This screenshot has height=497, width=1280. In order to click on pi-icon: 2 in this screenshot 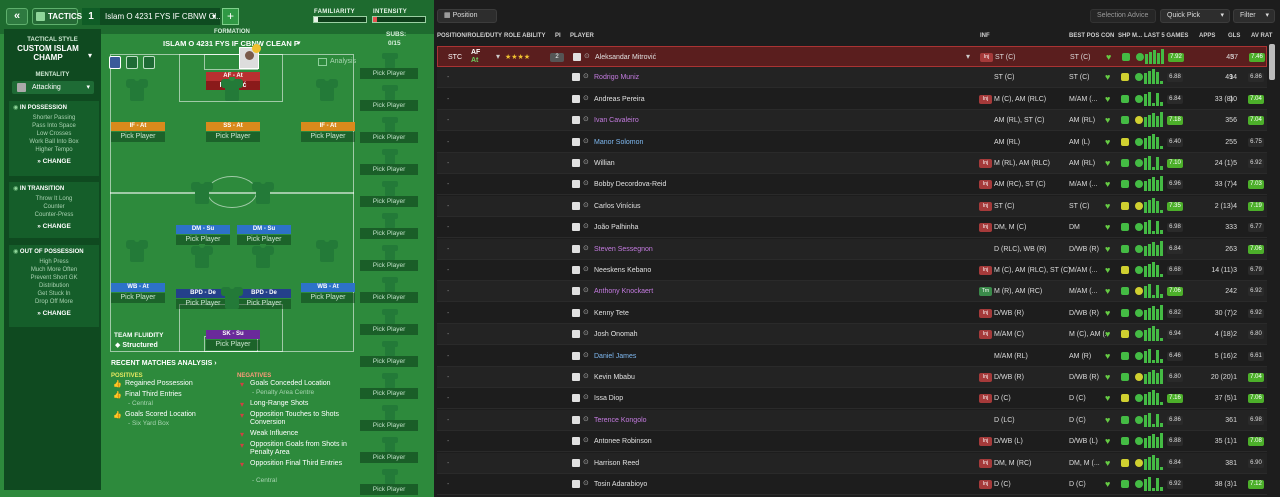, I will do `click(557, 57)`.